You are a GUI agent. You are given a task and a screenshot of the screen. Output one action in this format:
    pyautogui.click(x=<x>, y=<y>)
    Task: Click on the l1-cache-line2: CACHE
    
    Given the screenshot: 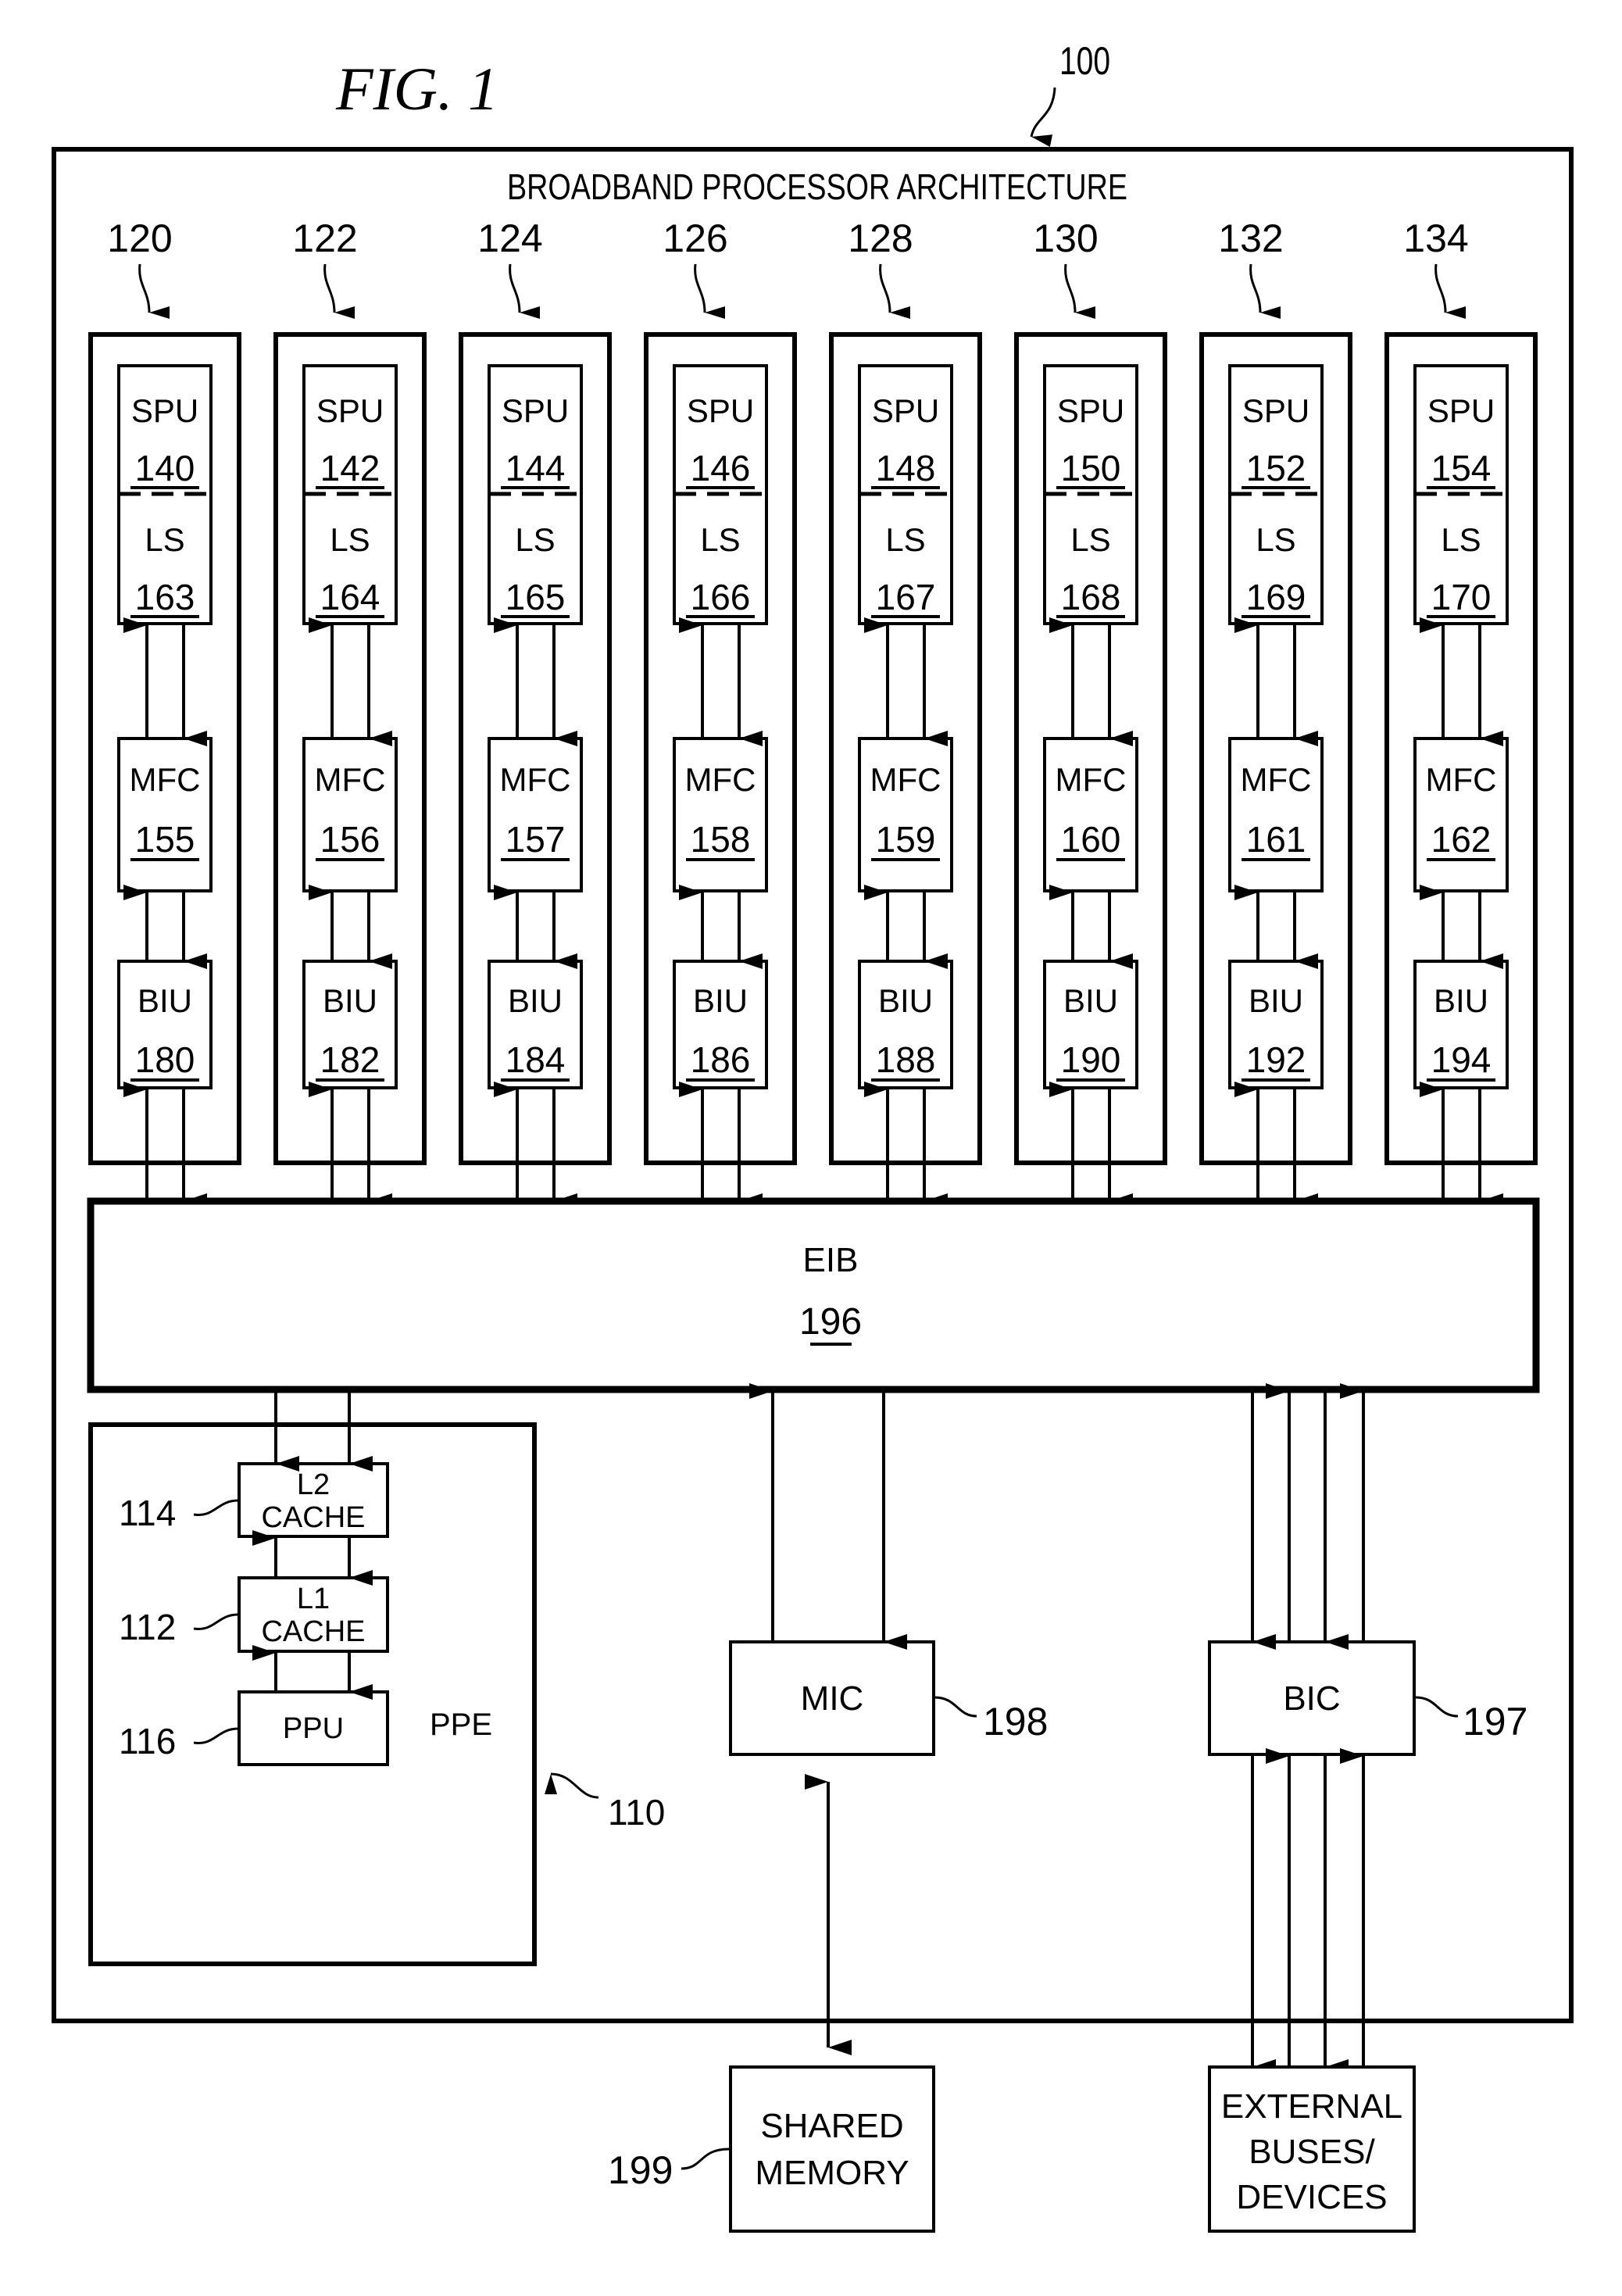 What is the action you would take?
    pyautogui.click(x=313, y=1632)
    